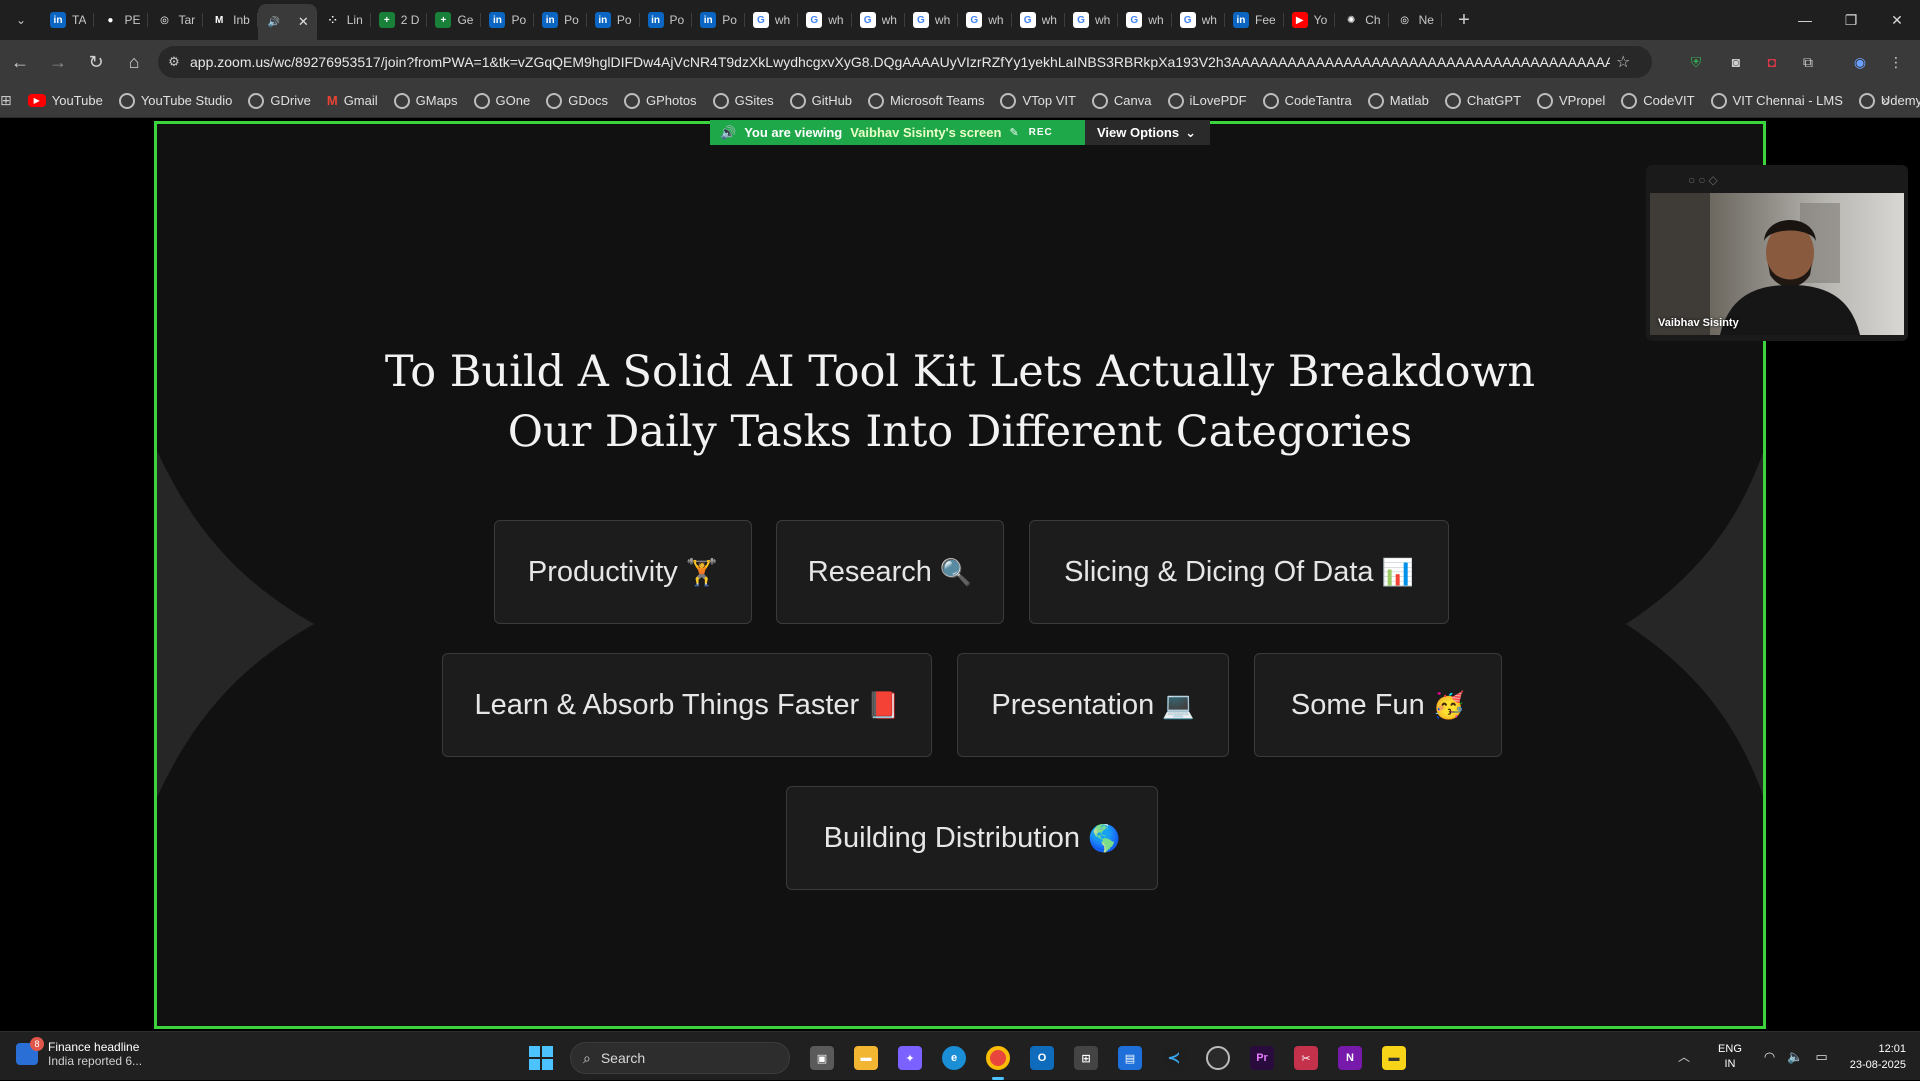 The image size is (1920, 1081). I want to click on bookmark-star-icon: ☆, so click(1623, 62).